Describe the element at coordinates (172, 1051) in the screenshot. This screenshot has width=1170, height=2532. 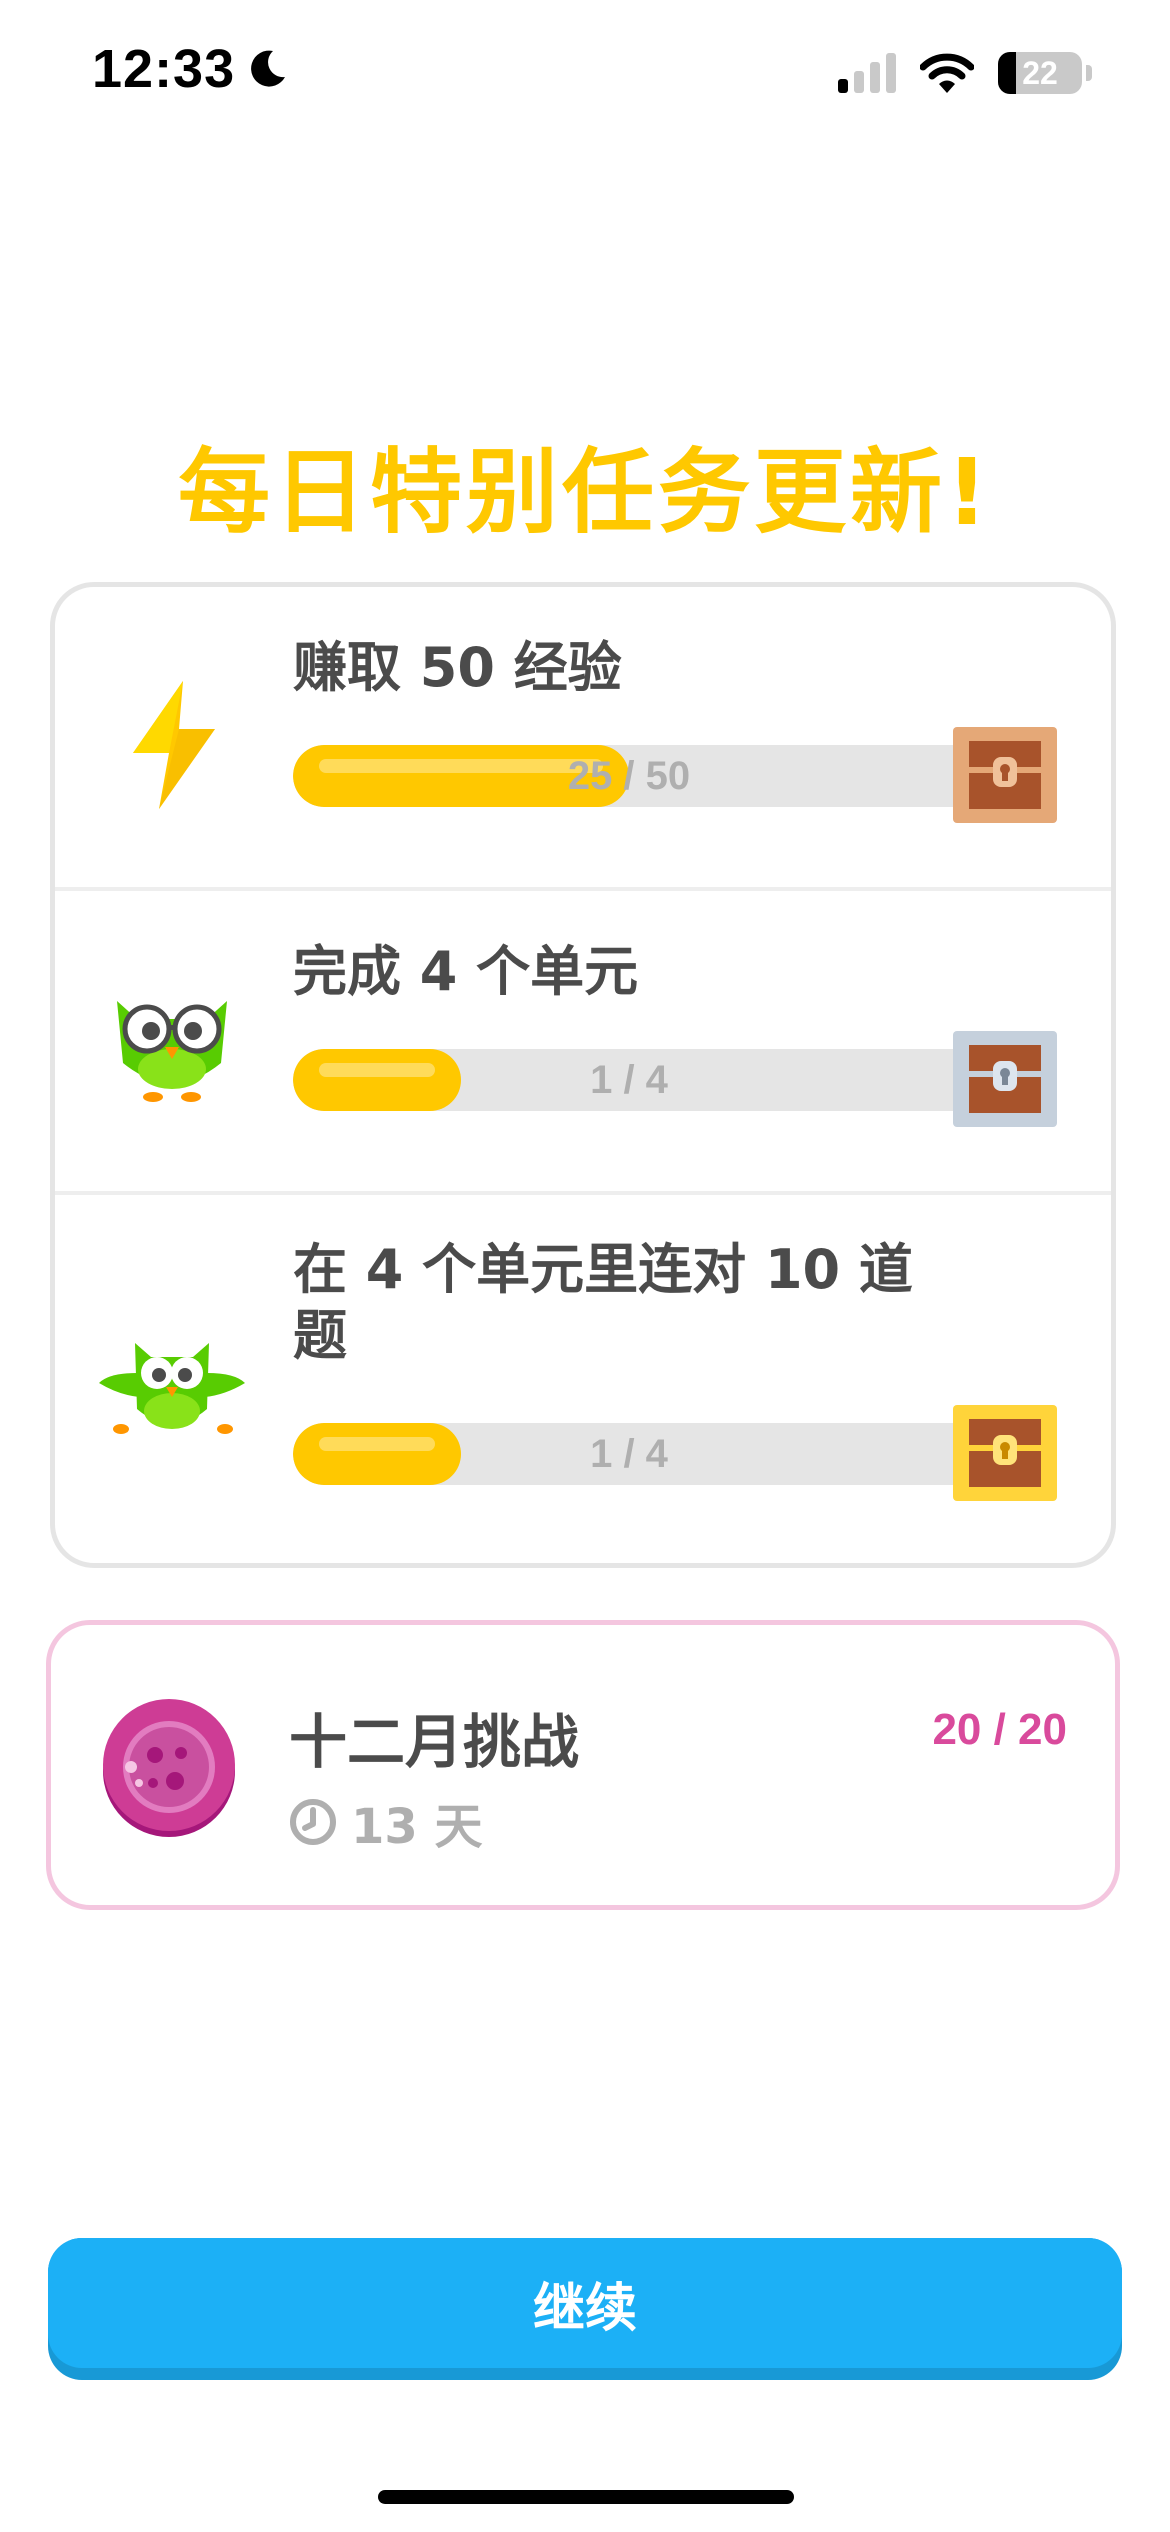
I see `owl-with-glasses-icon` at that location.